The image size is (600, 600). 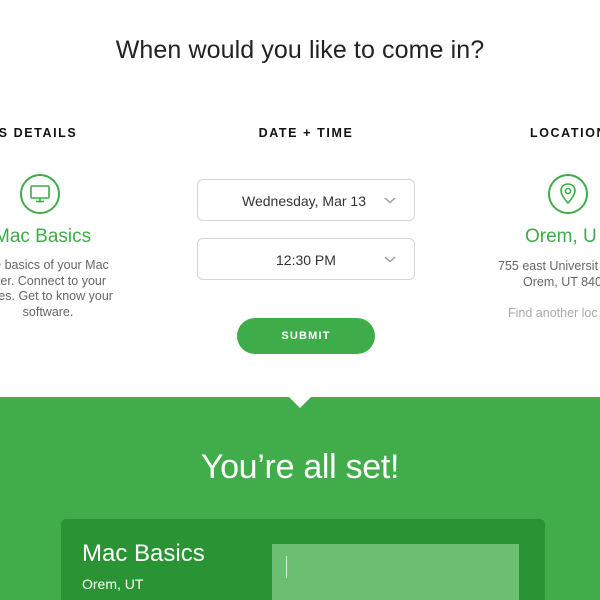 I want to click on find-another-location-link: Find another loc, so click(x=553, y=313).